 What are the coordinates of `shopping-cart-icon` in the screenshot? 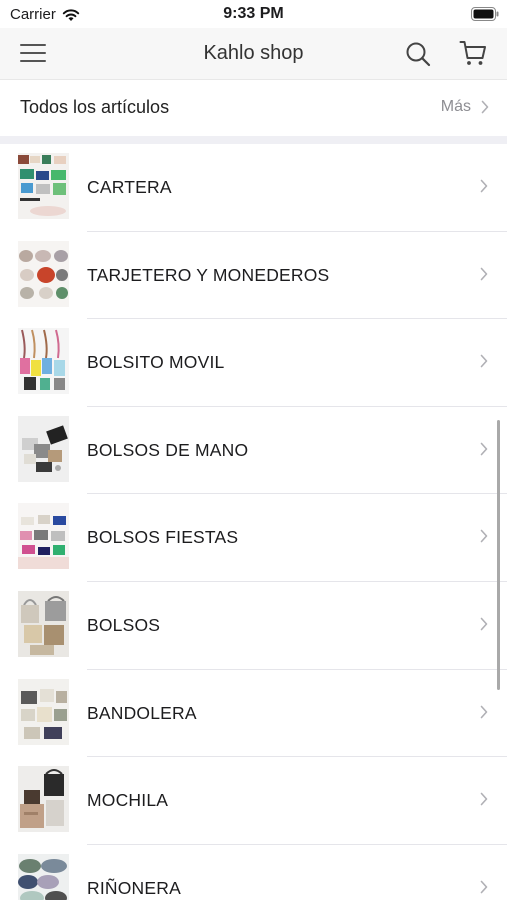 It's located at (473, 53).